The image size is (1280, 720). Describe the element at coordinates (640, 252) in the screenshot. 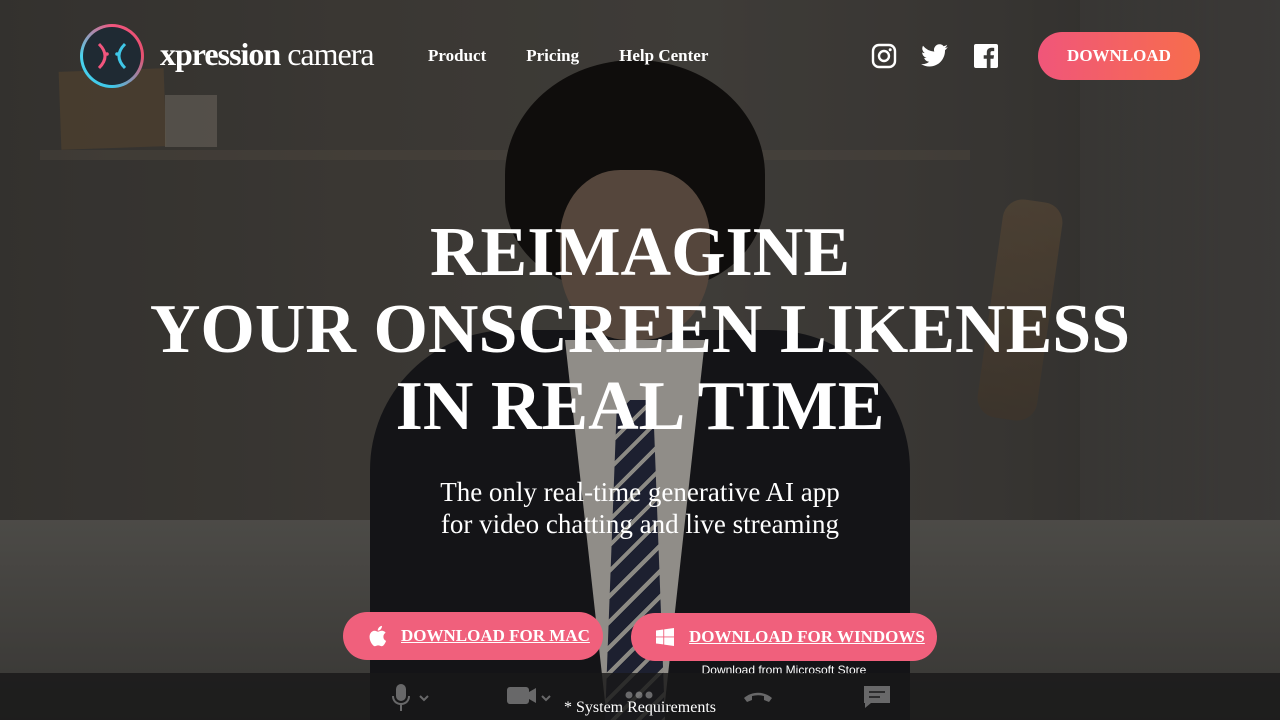

I see `hero-title-line: REIMAGINE` at that location.